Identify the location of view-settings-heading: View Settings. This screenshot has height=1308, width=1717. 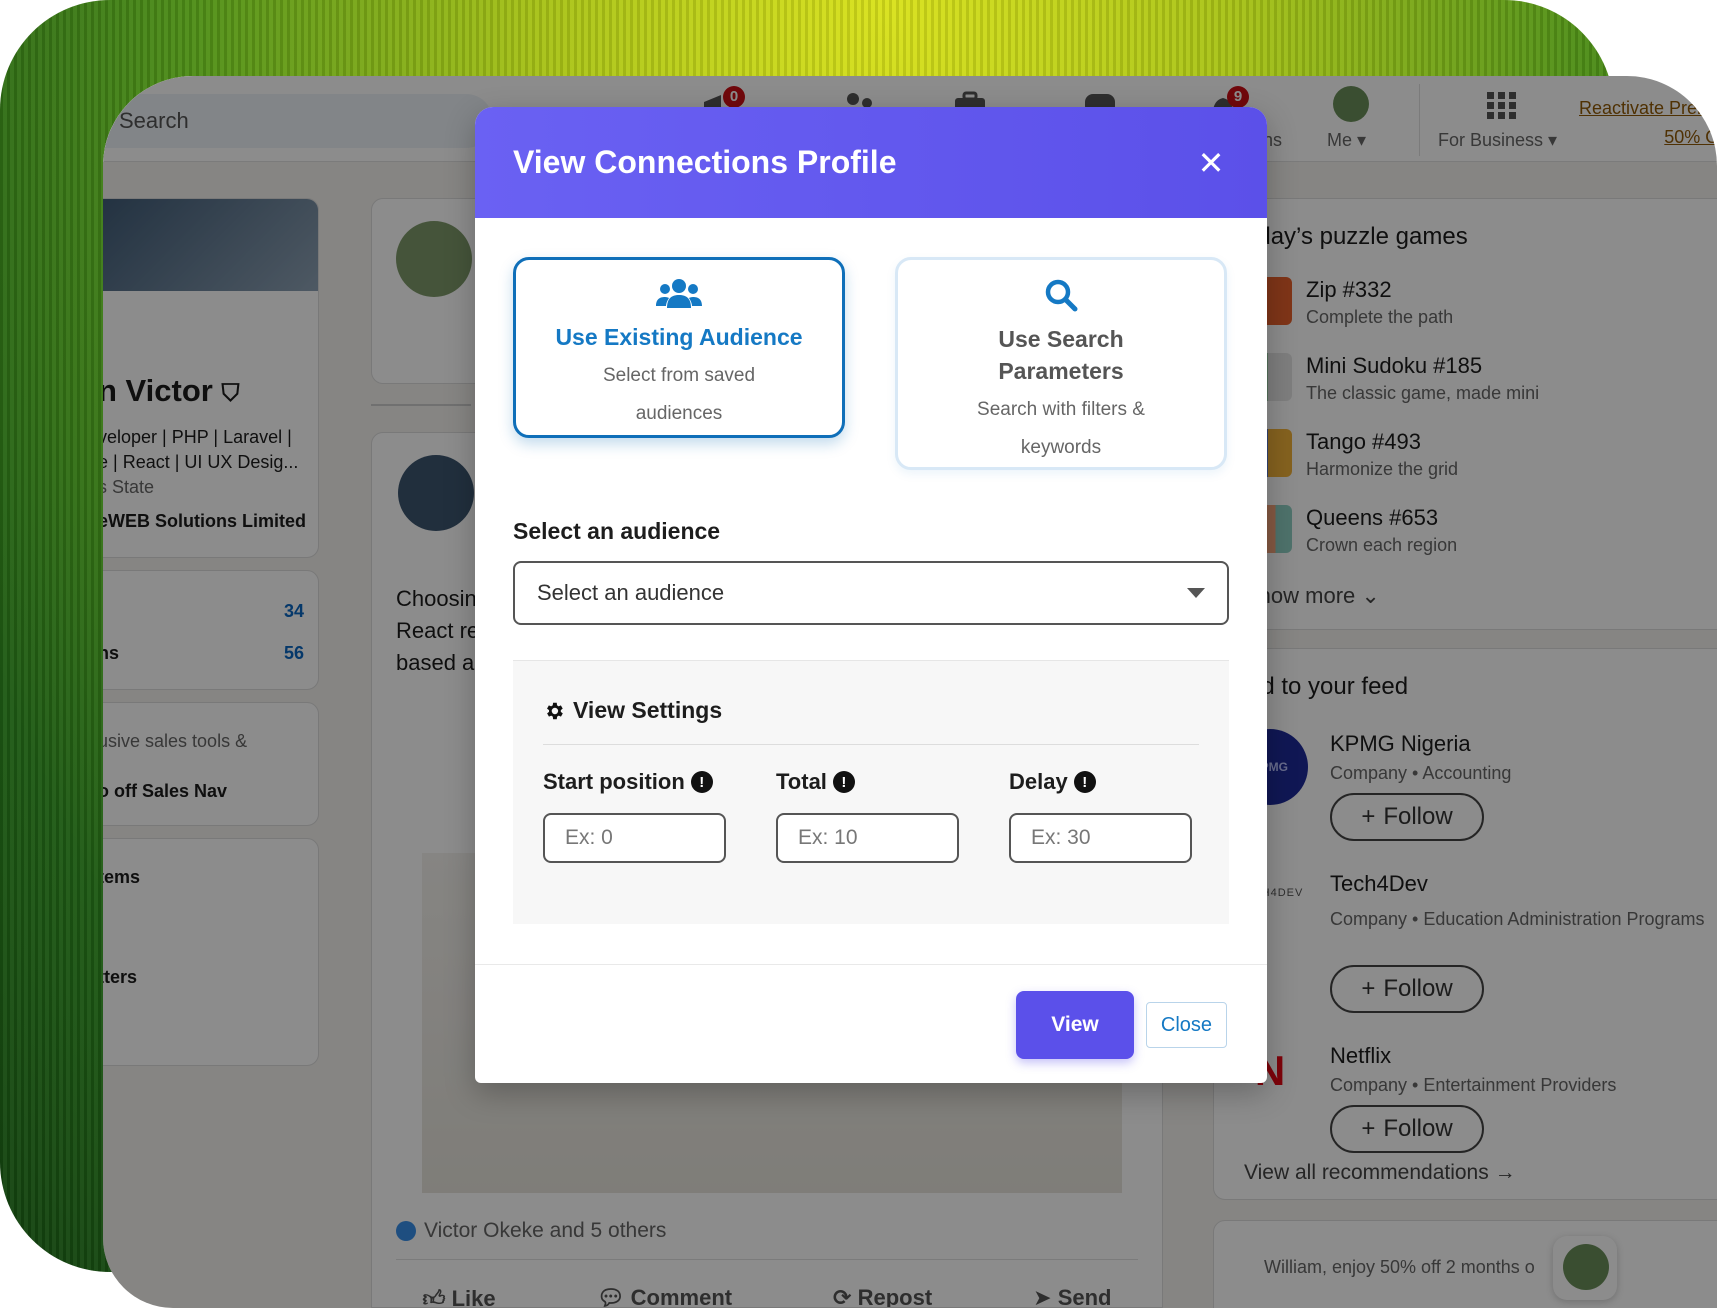
(632, 710).